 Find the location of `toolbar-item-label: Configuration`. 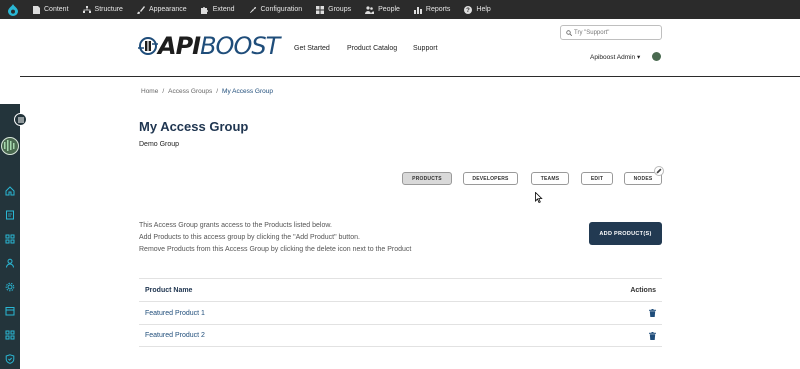

toolbar-item-label: Configuration is located at coordinates (281, 9).